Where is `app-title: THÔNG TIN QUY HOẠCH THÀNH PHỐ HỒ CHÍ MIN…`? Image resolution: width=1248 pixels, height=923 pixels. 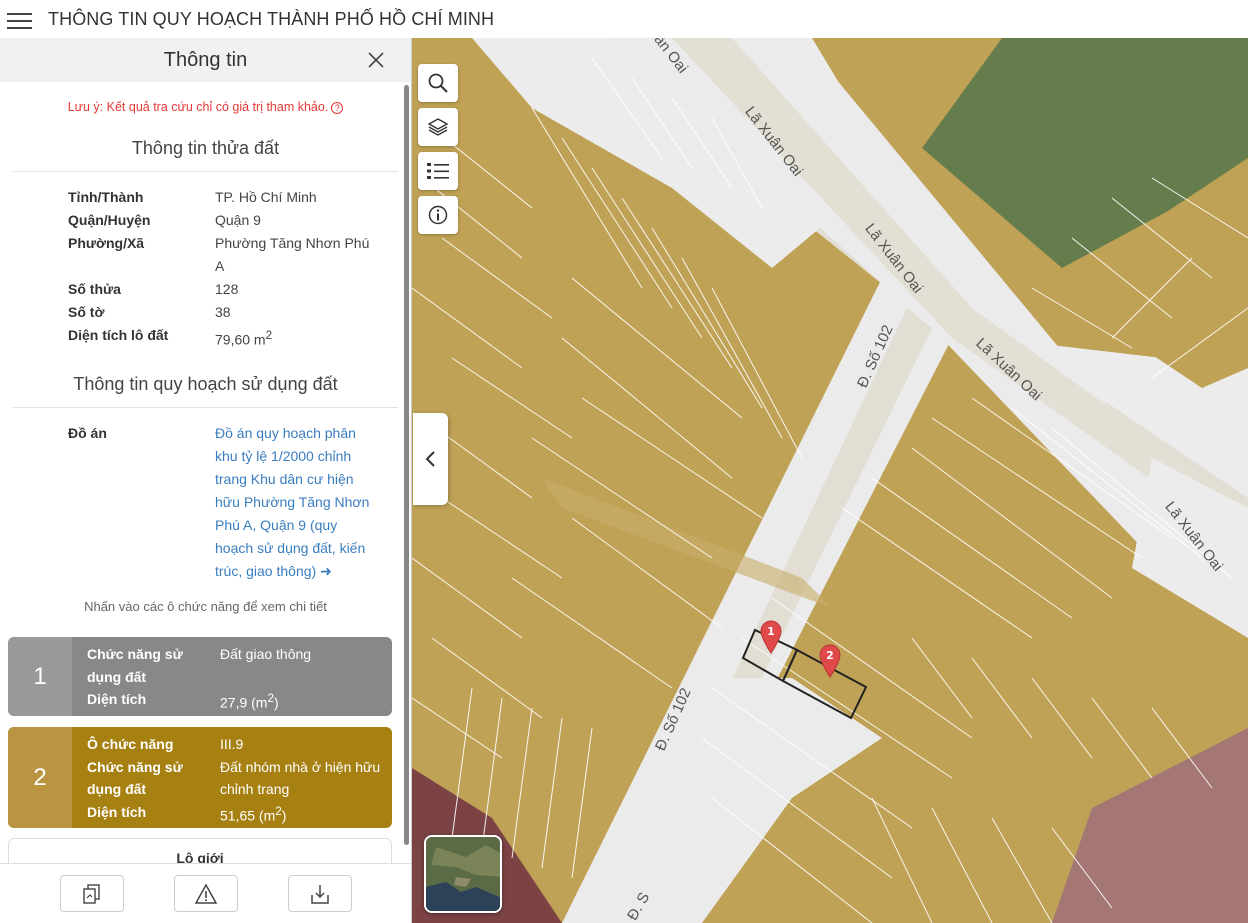 app-title: THÔNG TIN QUY HOẠCH THÀNH PHỐ HỒ CHÍ MIN… is located at coordinates (271, 18).